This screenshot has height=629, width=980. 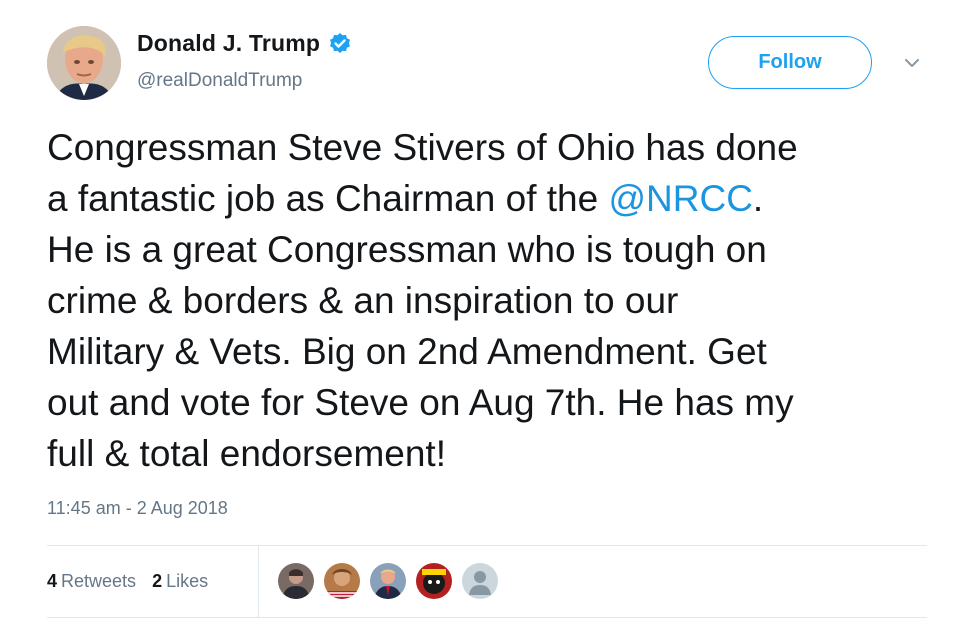 I want to click on chevron-down-icon, so click(x=912, y=63).